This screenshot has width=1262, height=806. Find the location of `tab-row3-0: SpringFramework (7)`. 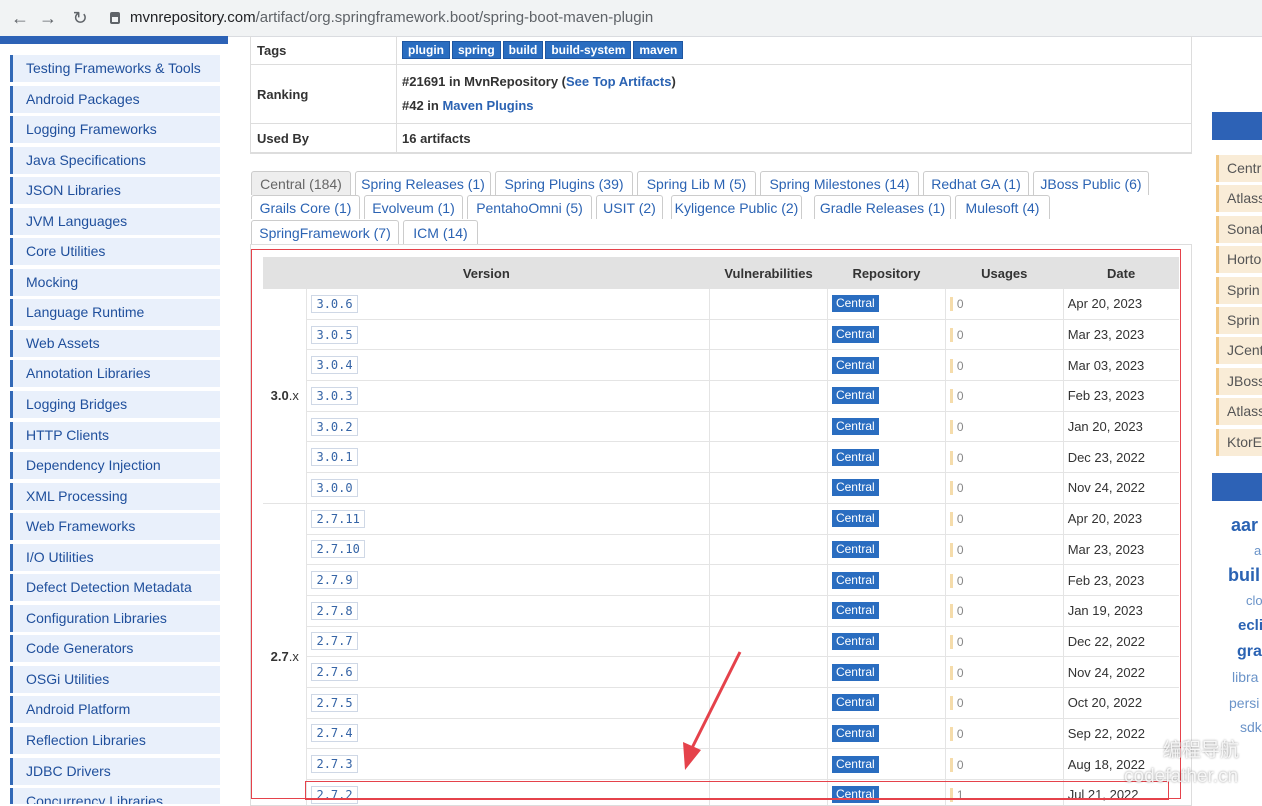

tab-row3-0: SpringFramework (7) is located at coordinates (325, 232).